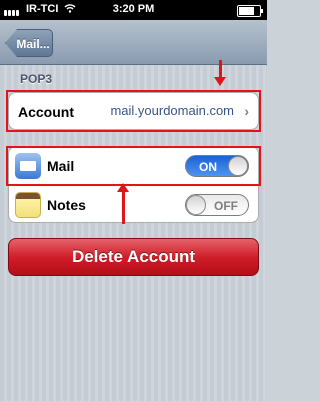 The height and width of the screenshot is (401, 320). I want to click on notes-toggle: OFF, so click(217, 205).